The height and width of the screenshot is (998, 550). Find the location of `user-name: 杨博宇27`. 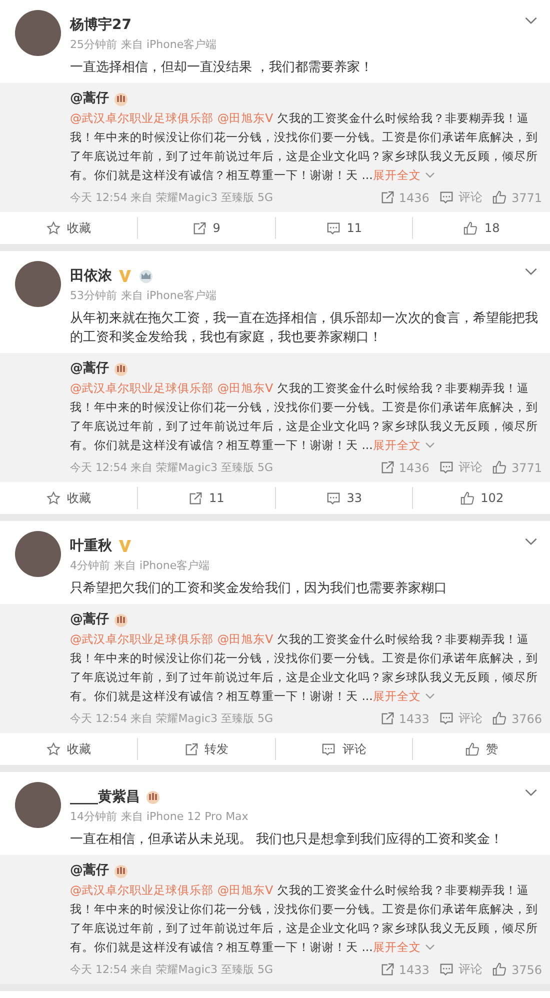

user-name: 杨博宇27 is located at coordinates (101, 25).